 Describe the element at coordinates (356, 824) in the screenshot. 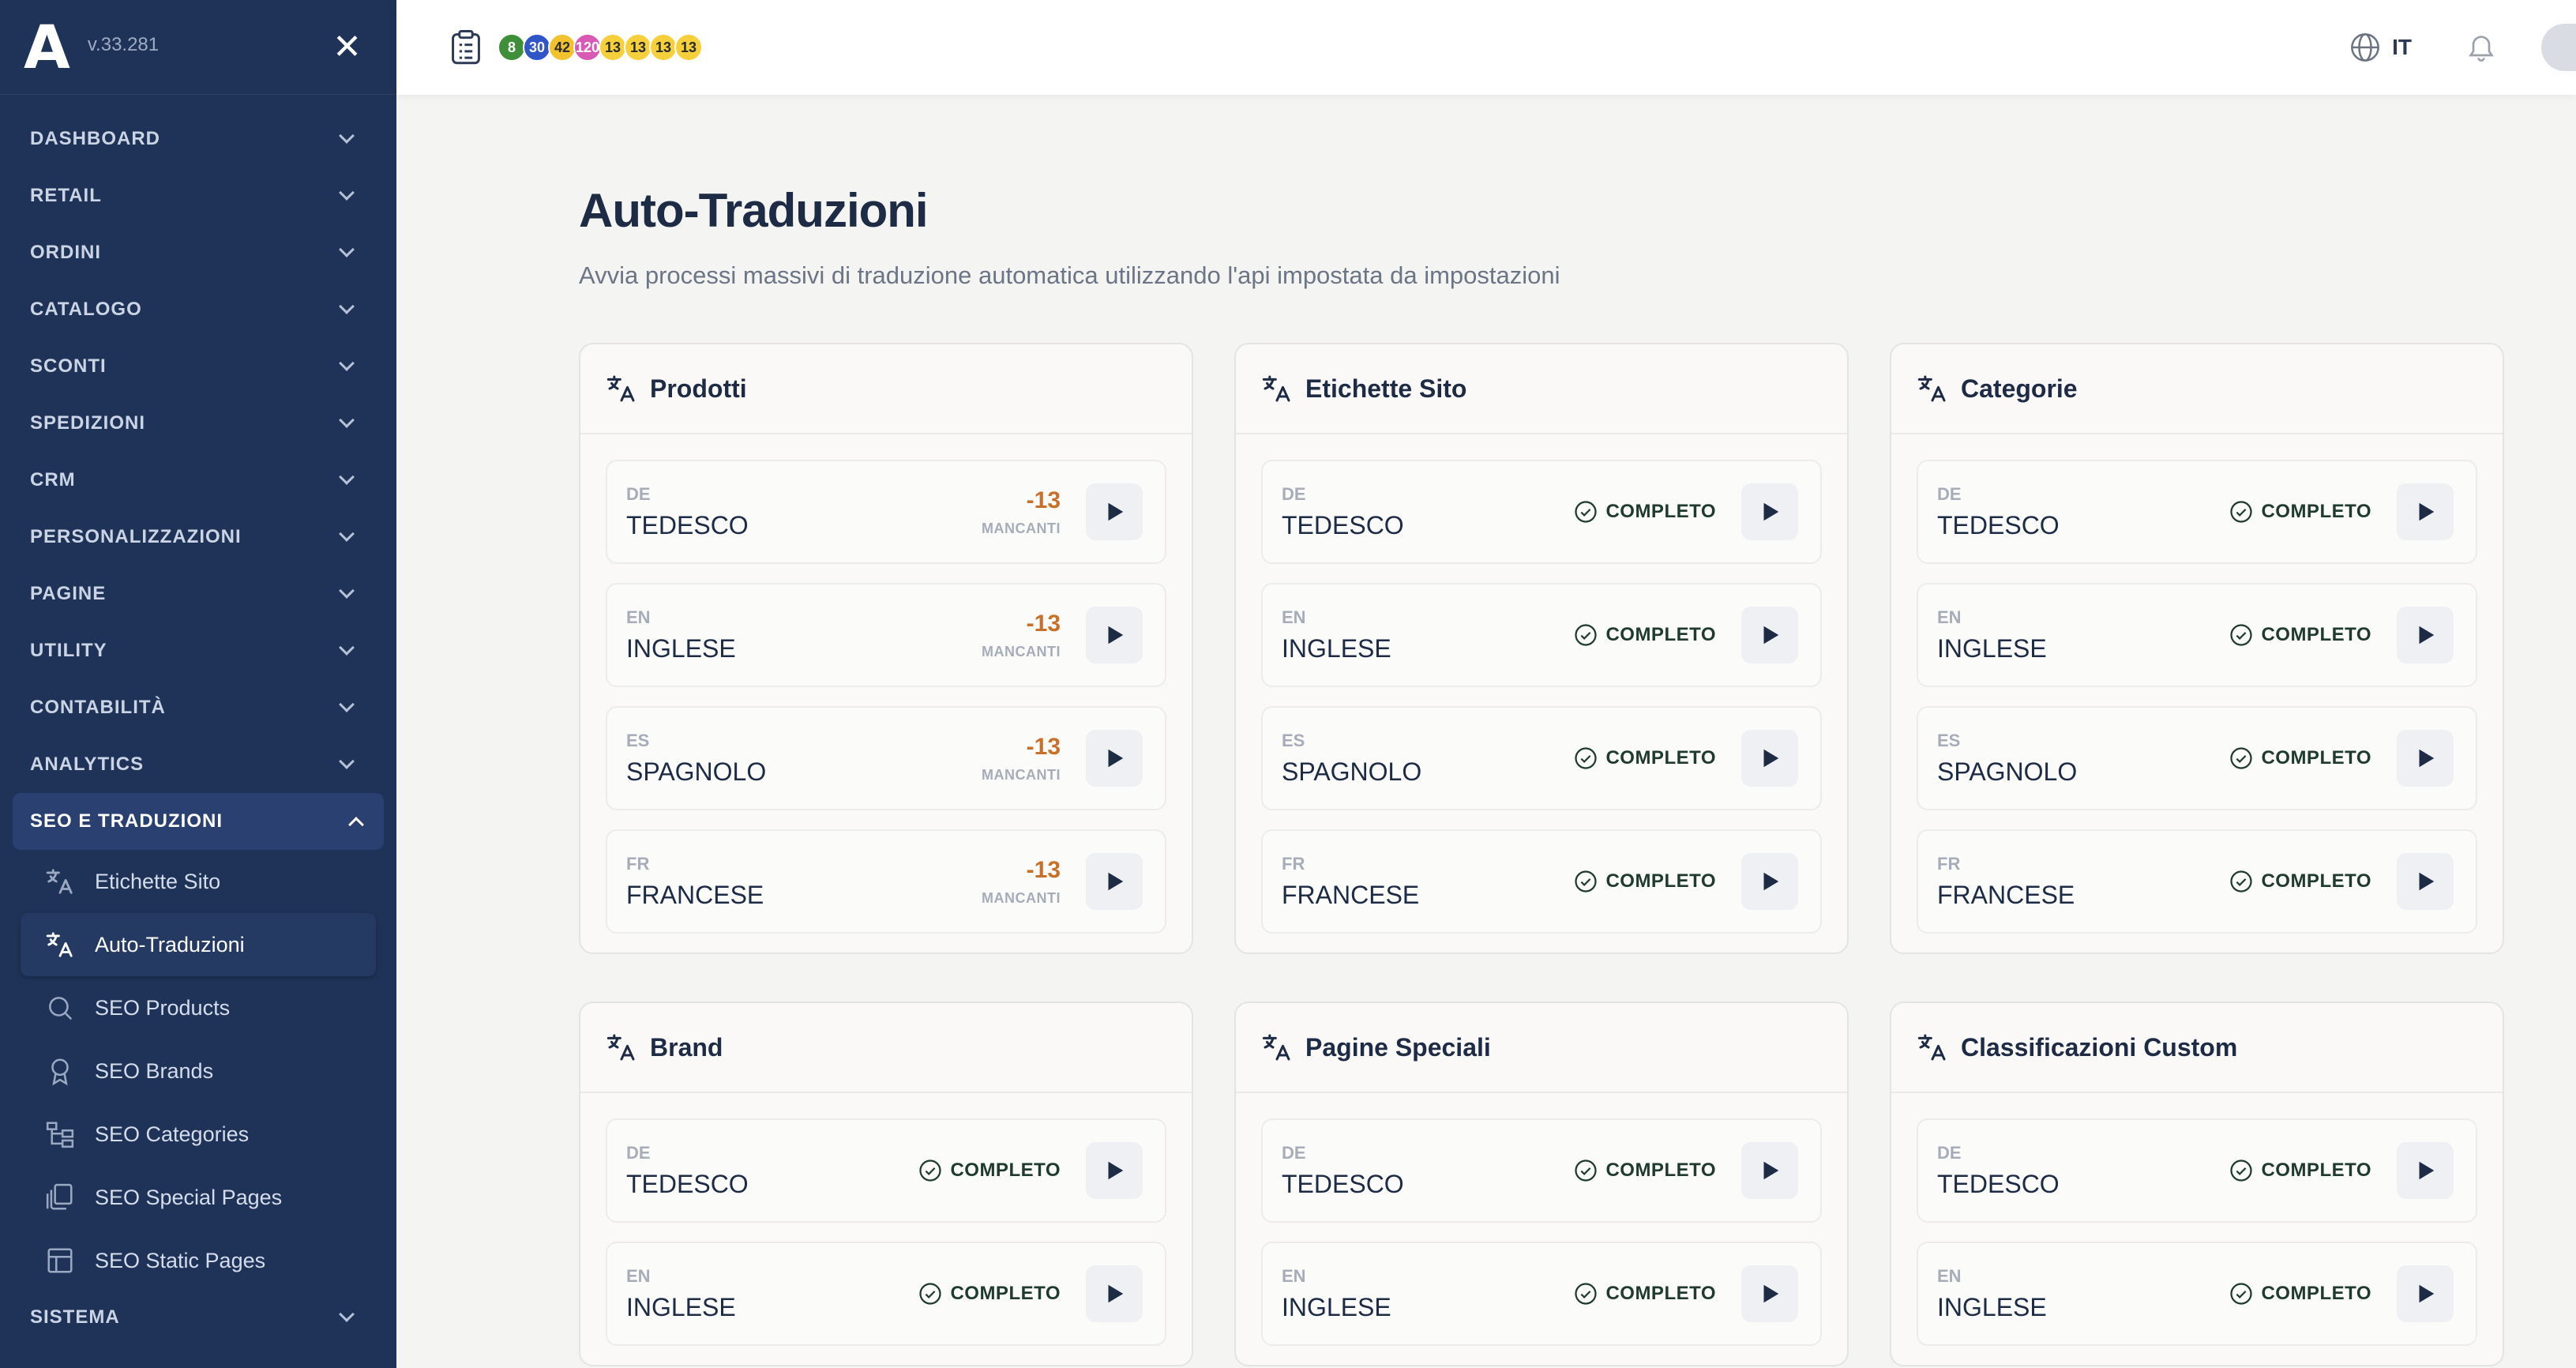

I see `chevron-up-icon` at that location.